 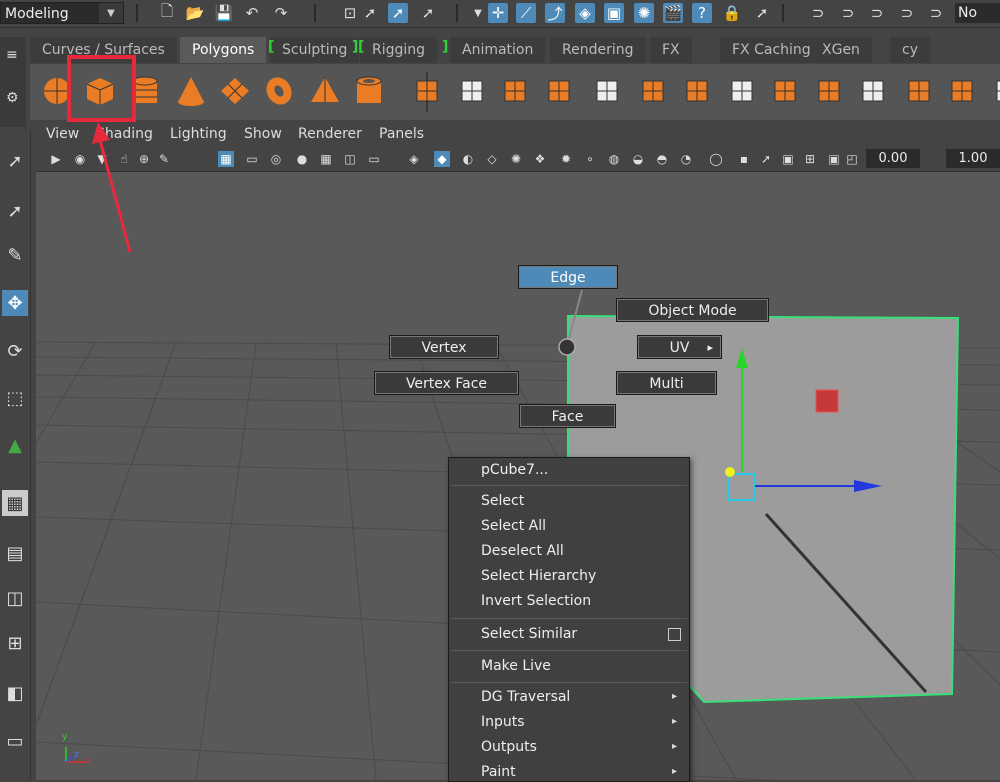 I want to click on annotation-arrow-line, so click(x=115, y=196).